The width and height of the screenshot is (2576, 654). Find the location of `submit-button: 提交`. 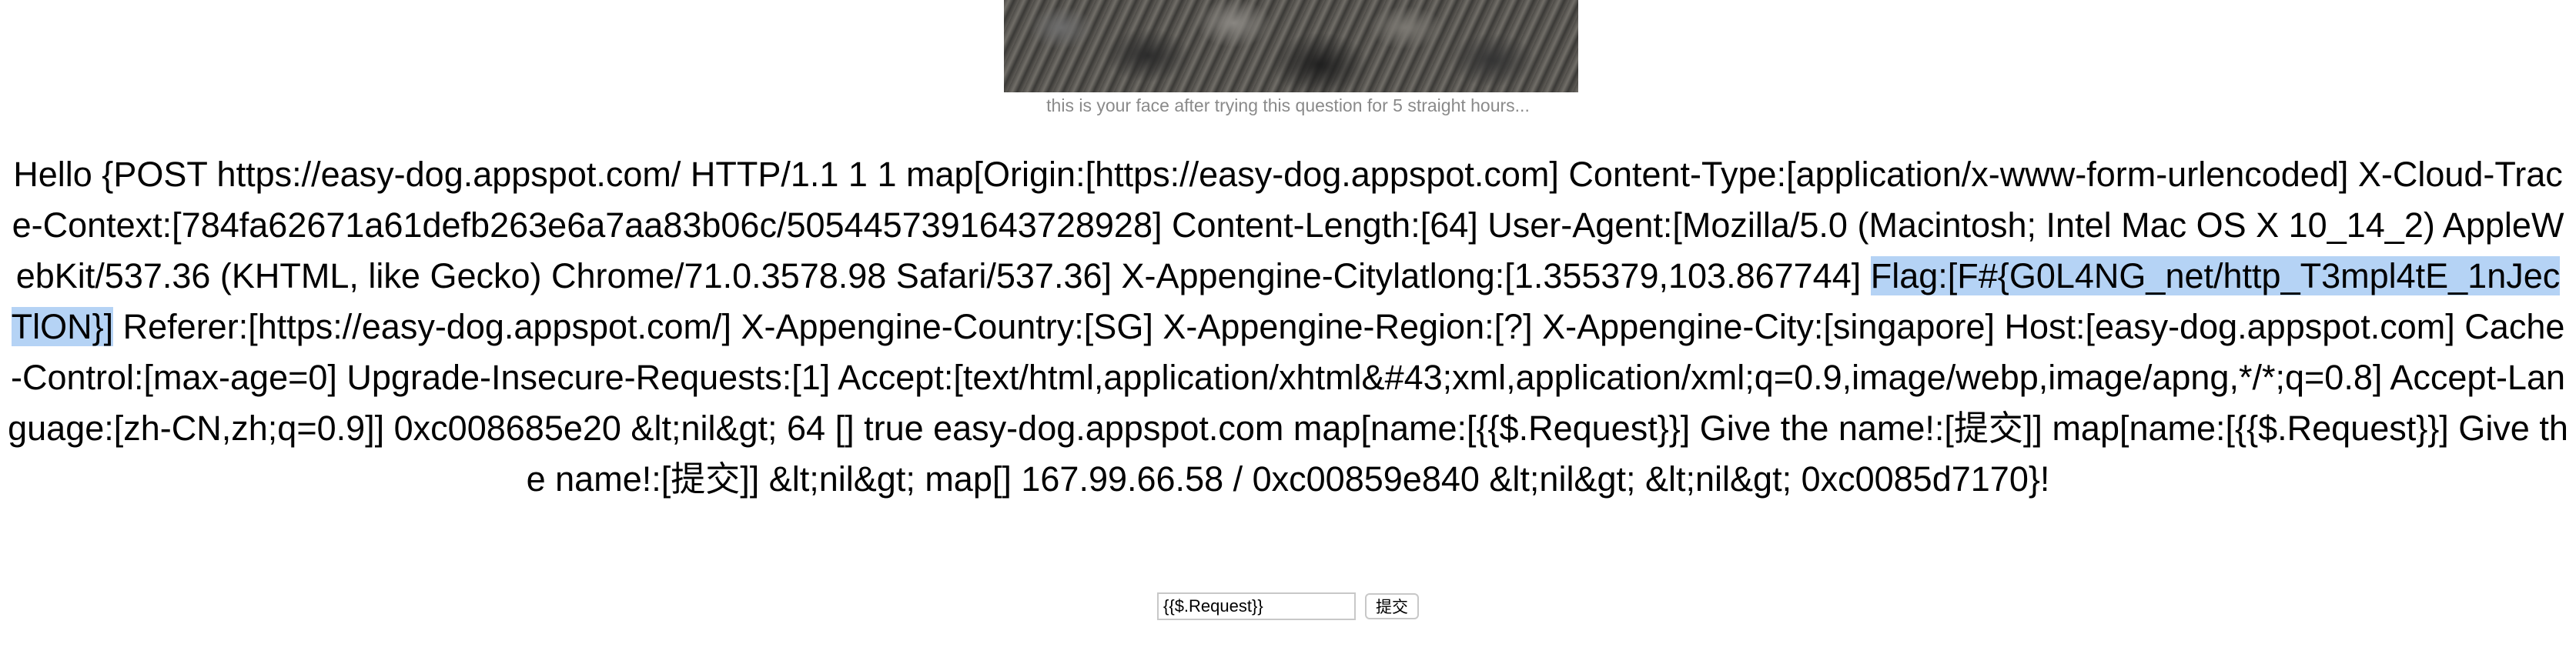

submit-button: 提交 is located at coordinates (1392, 606).